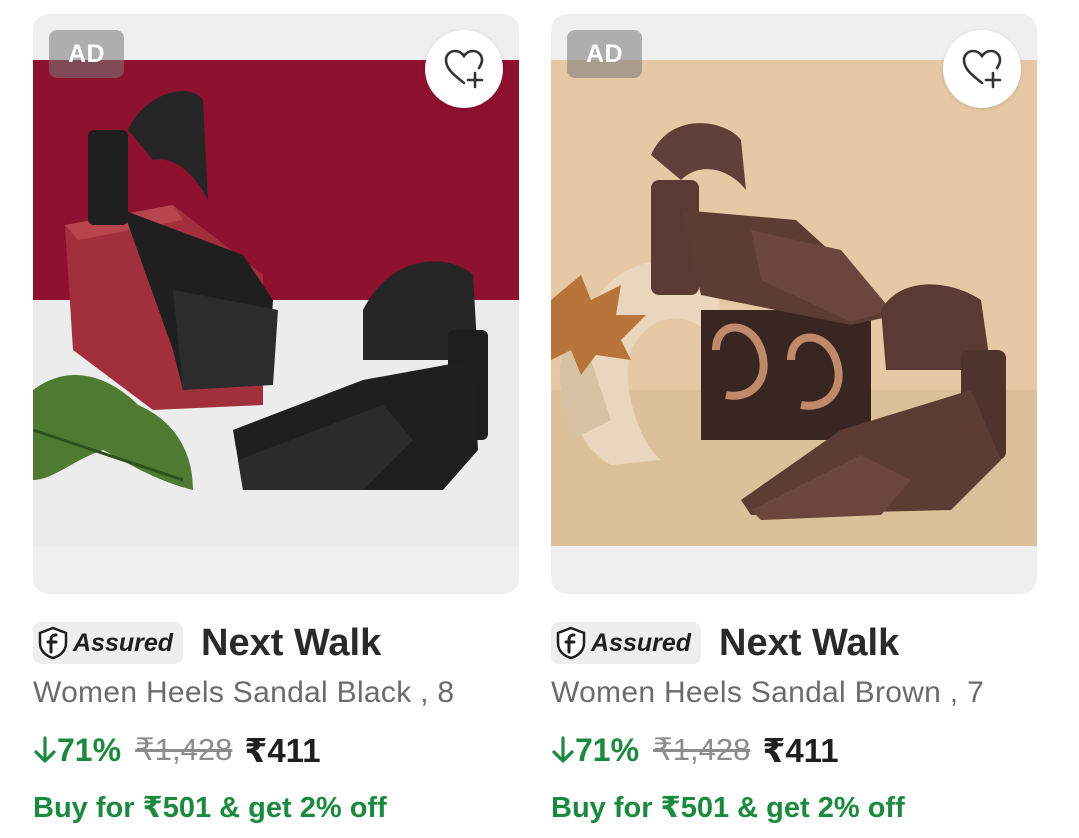 The image size is (1079, 838). I want to click on product-title: Women Heels Sandal Brown , 7, so click(767, 693).